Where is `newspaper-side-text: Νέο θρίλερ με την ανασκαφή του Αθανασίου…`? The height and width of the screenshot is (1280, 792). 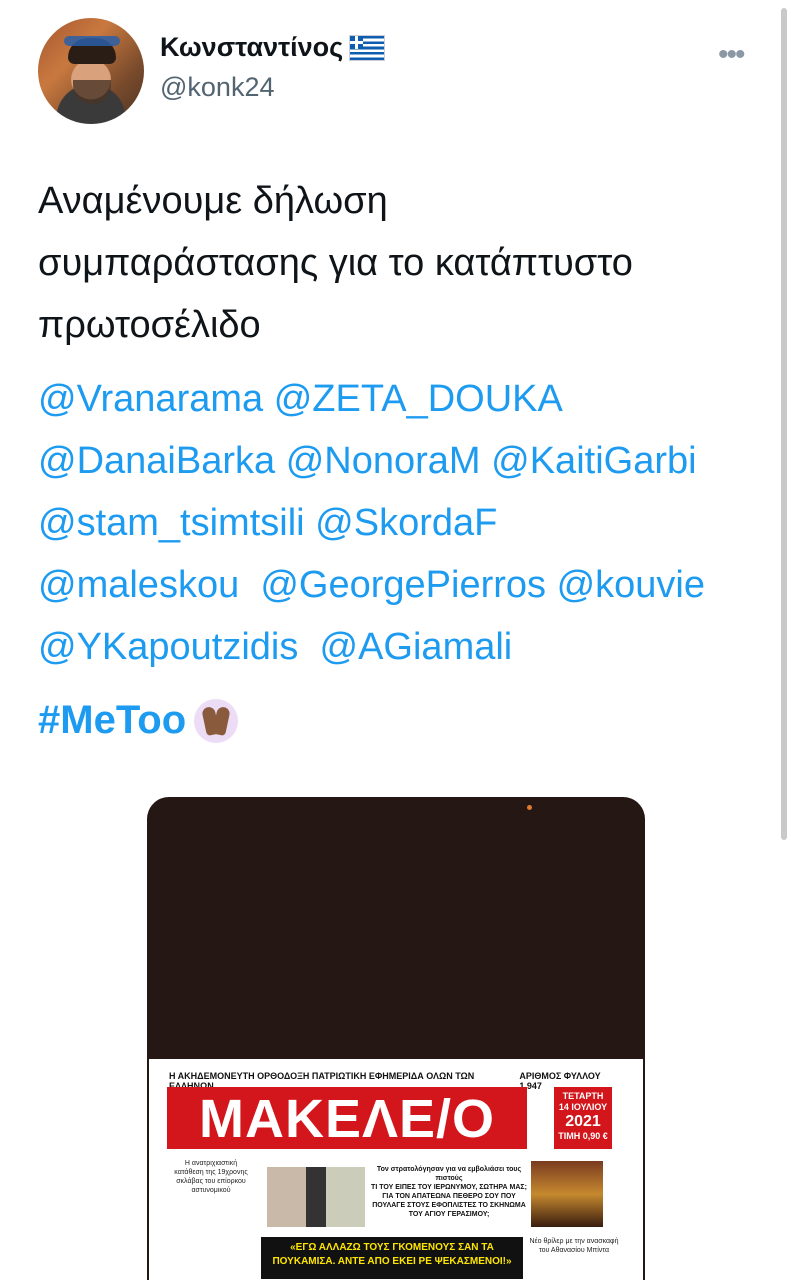
newspaper-side-text: Νέο θρίλερ με την ανασκαφή του Αθανασίου… is located at coordinates (574, 1246).